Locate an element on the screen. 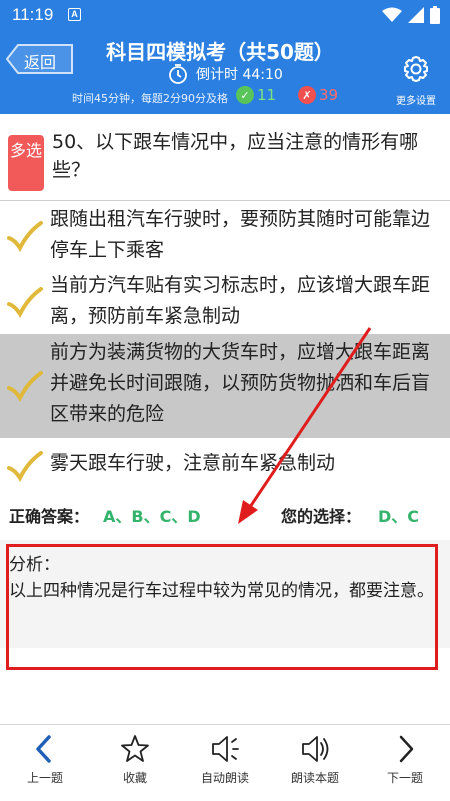 This screenshot has width=450, height=801. star-icon is located at coordinates (135, 748).